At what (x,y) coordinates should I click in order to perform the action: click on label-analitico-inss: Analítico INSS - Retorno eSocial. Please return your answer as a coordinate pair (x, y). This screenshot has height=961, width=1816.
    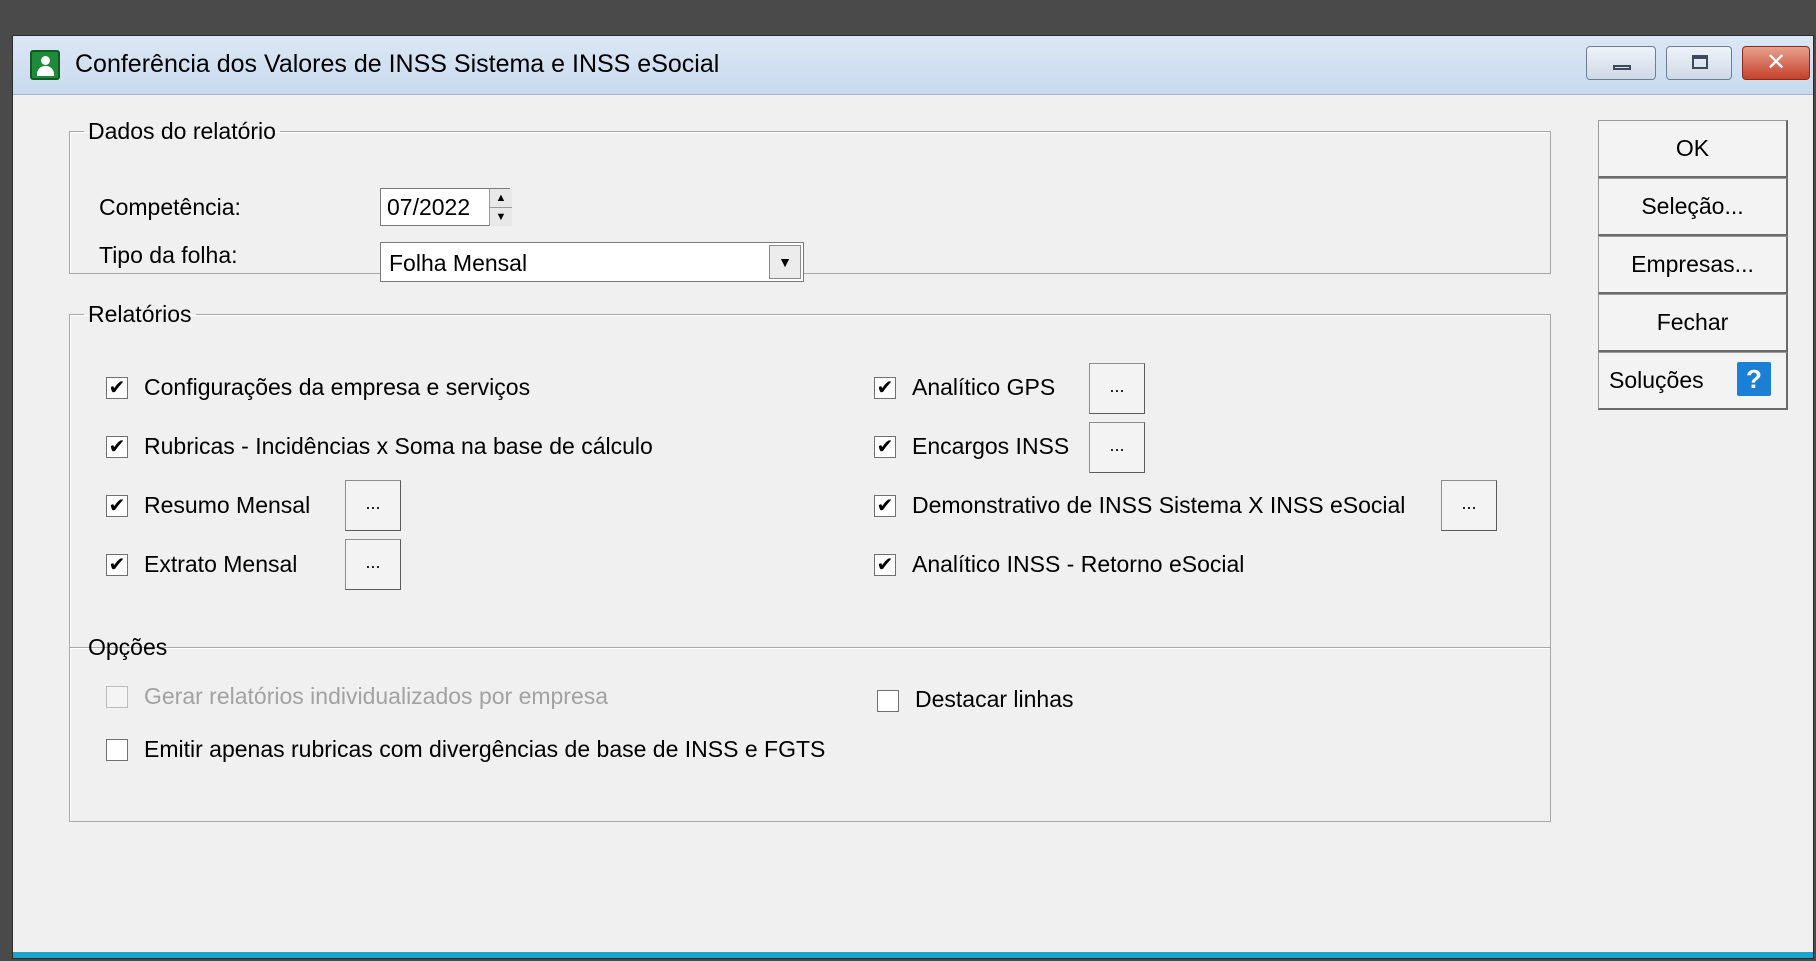
    Looking at the image, I should click on (1078, 564).